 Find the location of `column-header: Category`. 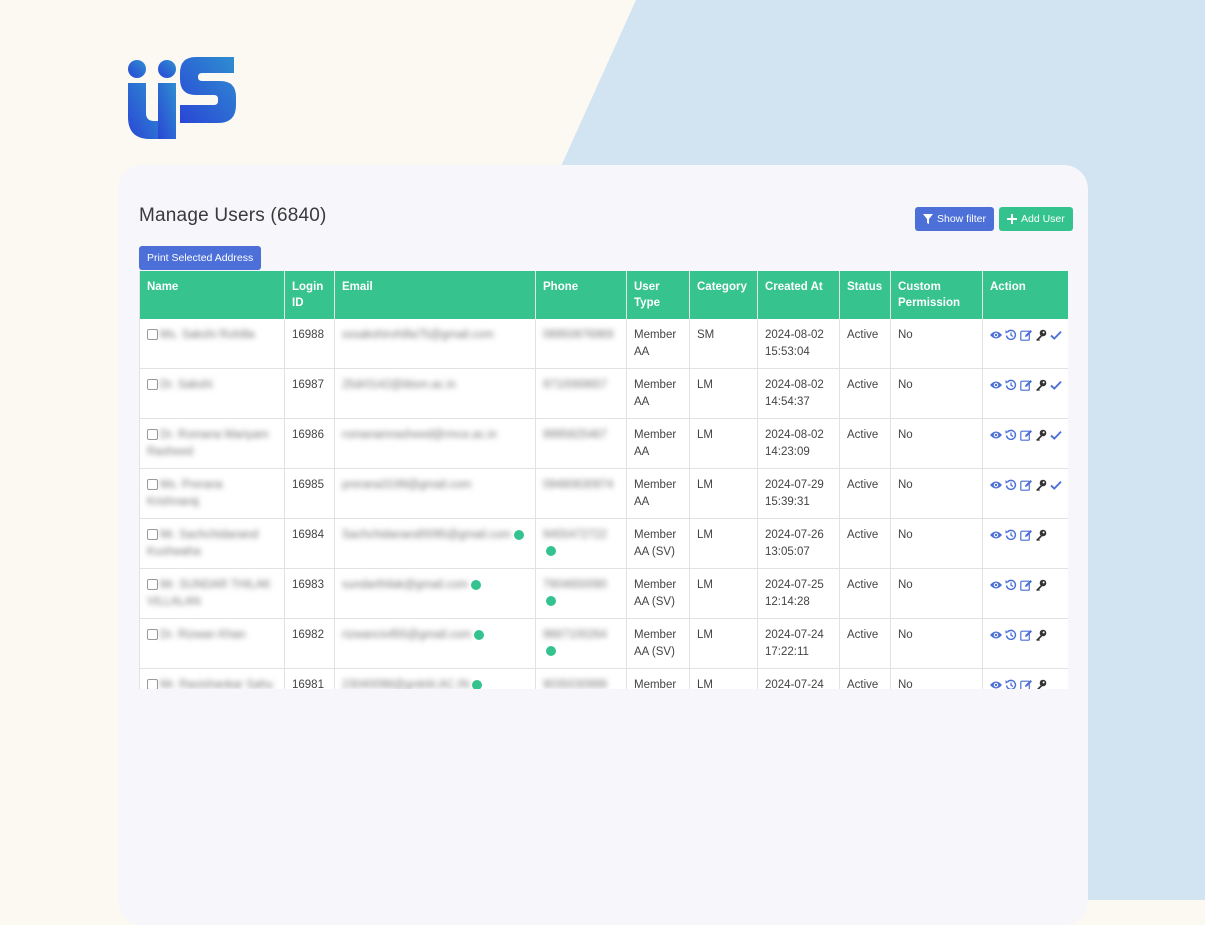

column-header: Category is located at coordinates (723, 295).